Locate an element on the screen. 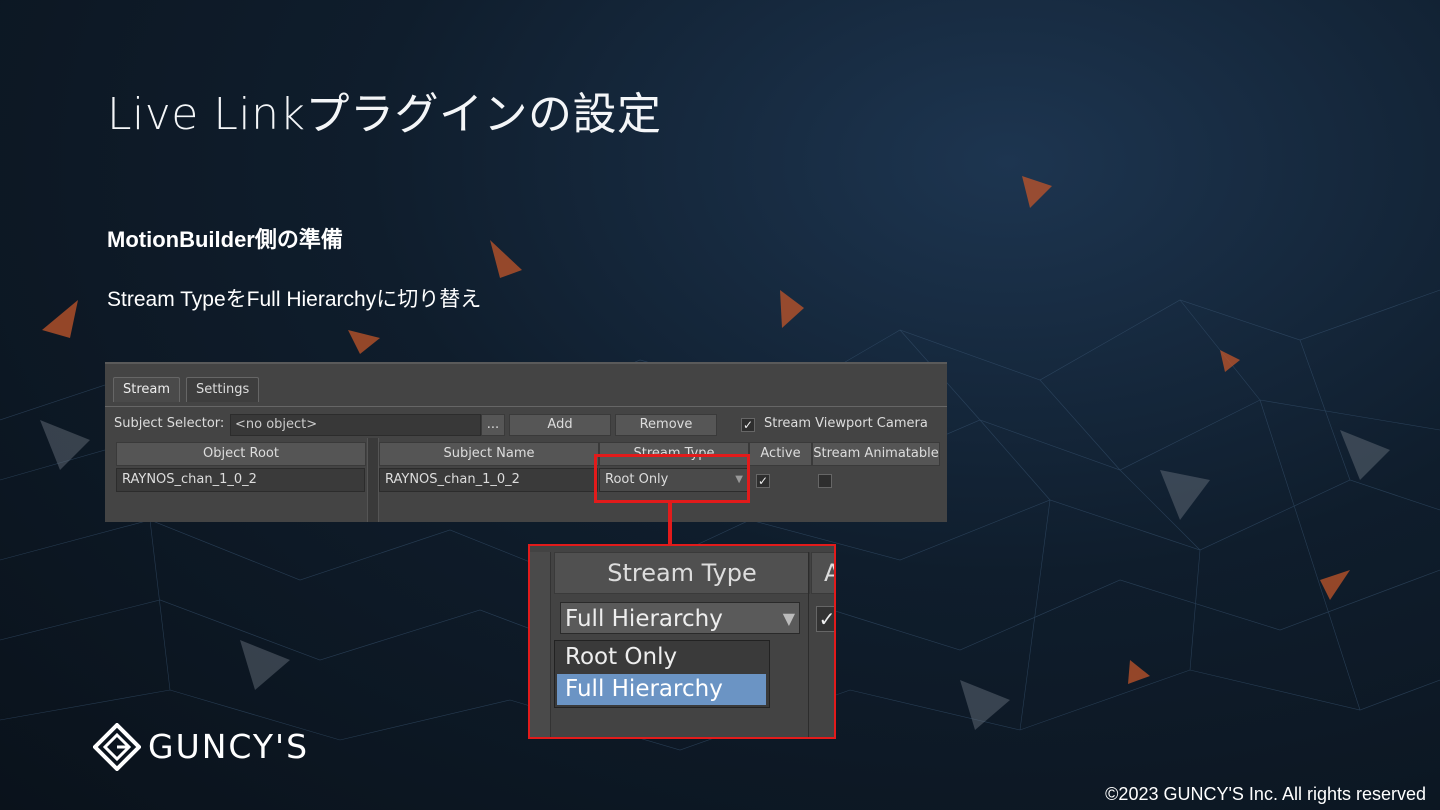 Image resolution: width=1440 pixels, height=810 pixels. stream-animatable-checkbox is located at coordinates (825, 481).